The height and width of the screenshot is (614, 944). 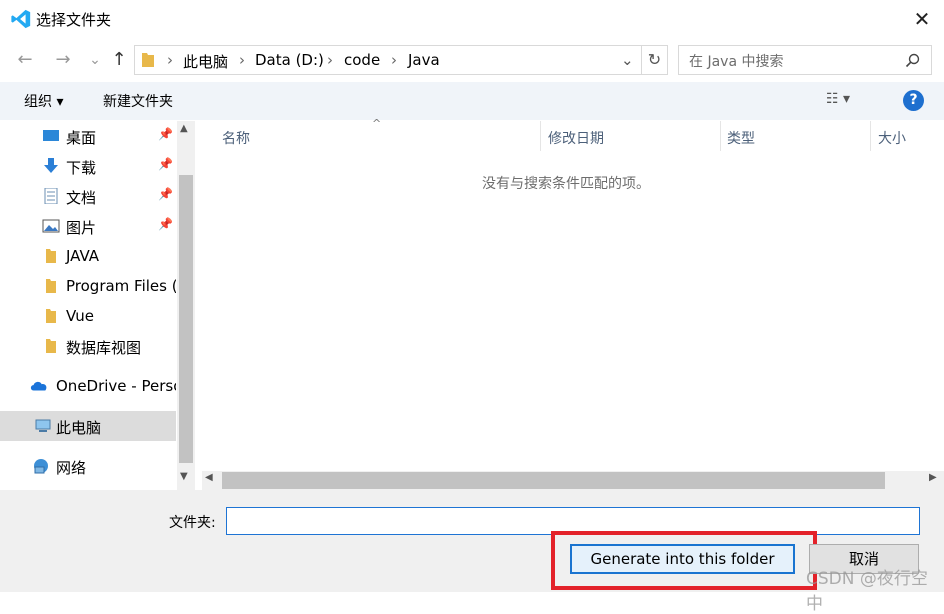 What do you see at coordinates (566, 184) in the screenshot?
I see `empty-folder-message: 没有与搜索条件匹配的项。` at bounding box center [566, 184].